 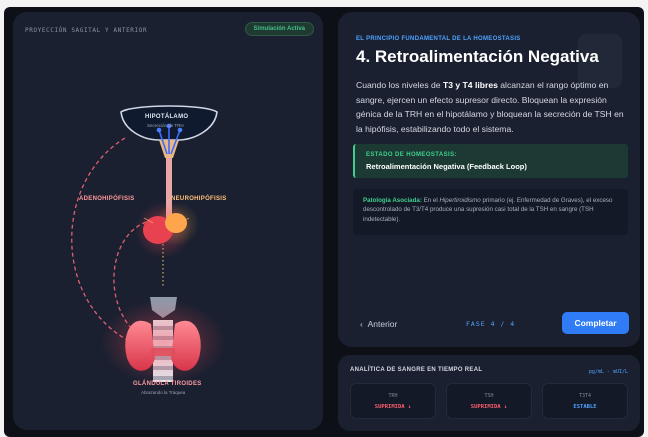 What do you see at coordinates (176, 223) in the screenshot?
I see `neurohypophysis` at bounding box center [176, 223].